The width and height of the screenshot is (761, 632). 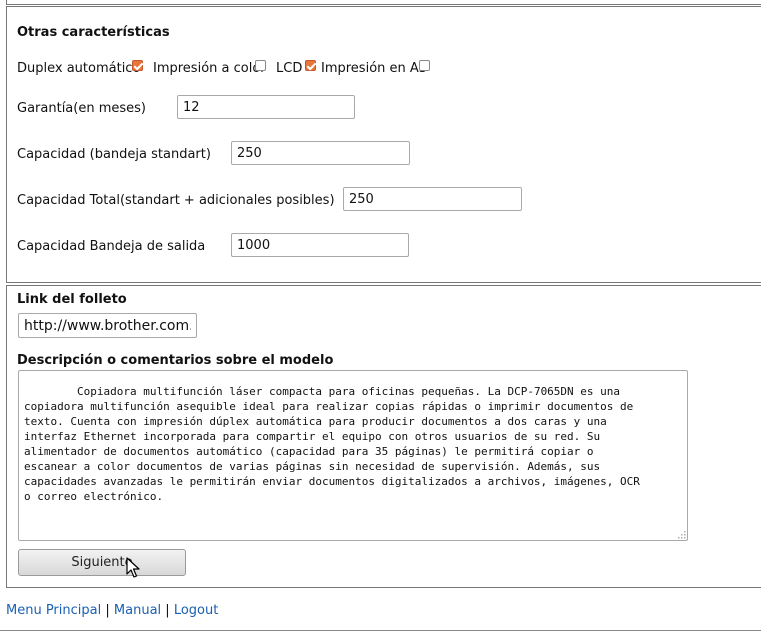 What do you see at coordinates (289, 68) in the screenshot?
I see `option-label-lcd: LCD` at bounding box center [289, 68].